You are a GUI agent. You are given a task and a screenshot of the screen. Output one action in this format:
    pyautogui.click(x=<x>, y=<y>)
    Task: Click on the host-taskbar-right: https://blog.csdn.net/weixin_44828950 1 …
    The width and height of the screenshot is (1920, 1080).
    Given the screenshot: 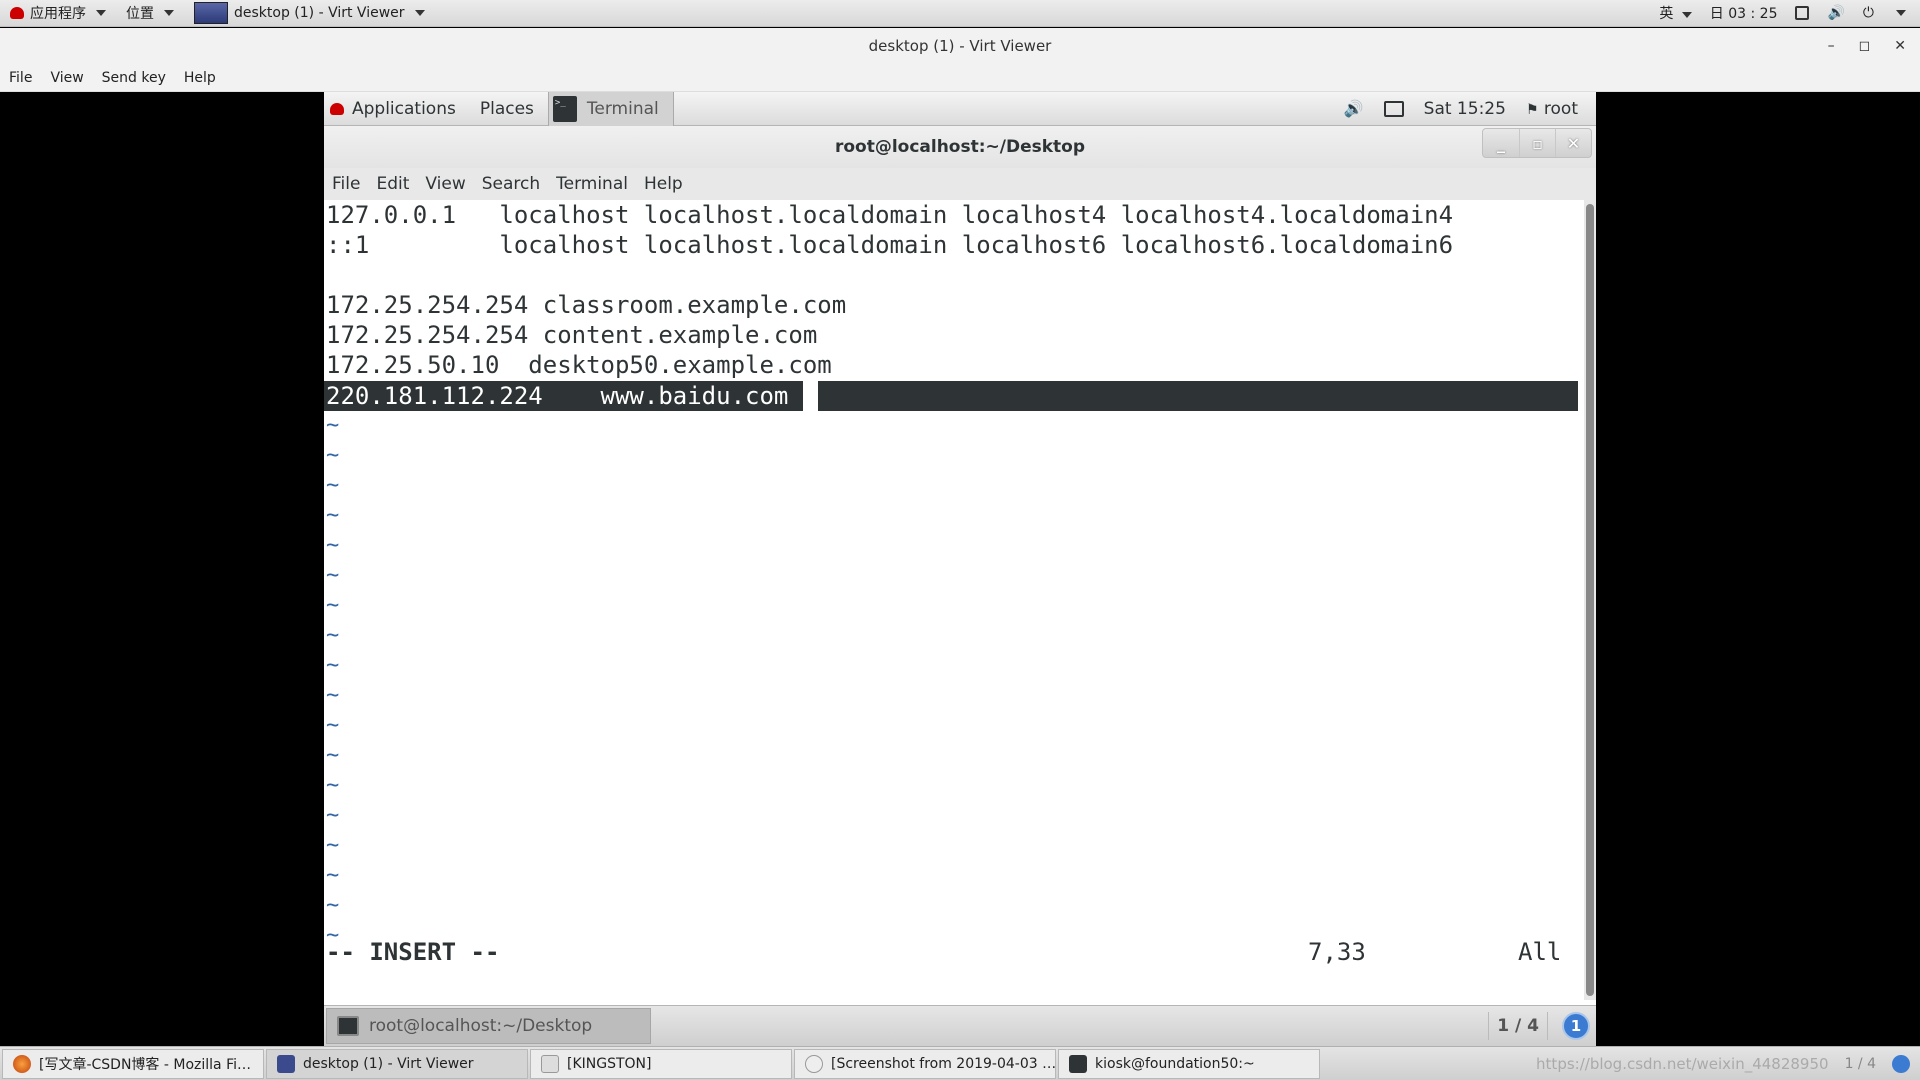 What is the action you would take?
    pyautogui.click(x=1728, y=1063)
    